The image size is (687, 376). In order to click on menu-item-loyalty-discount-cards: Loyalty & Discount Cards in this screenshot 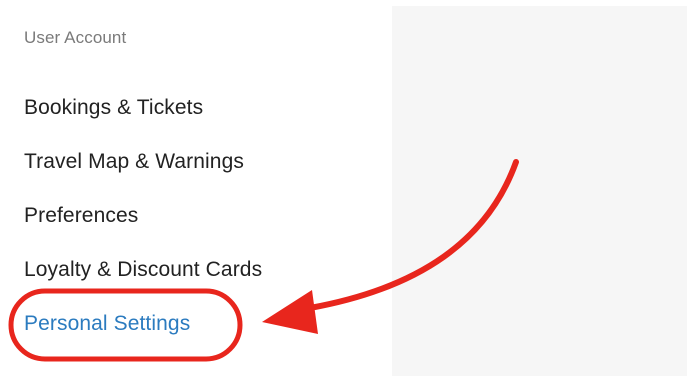, I will do `click(143, 270)`.